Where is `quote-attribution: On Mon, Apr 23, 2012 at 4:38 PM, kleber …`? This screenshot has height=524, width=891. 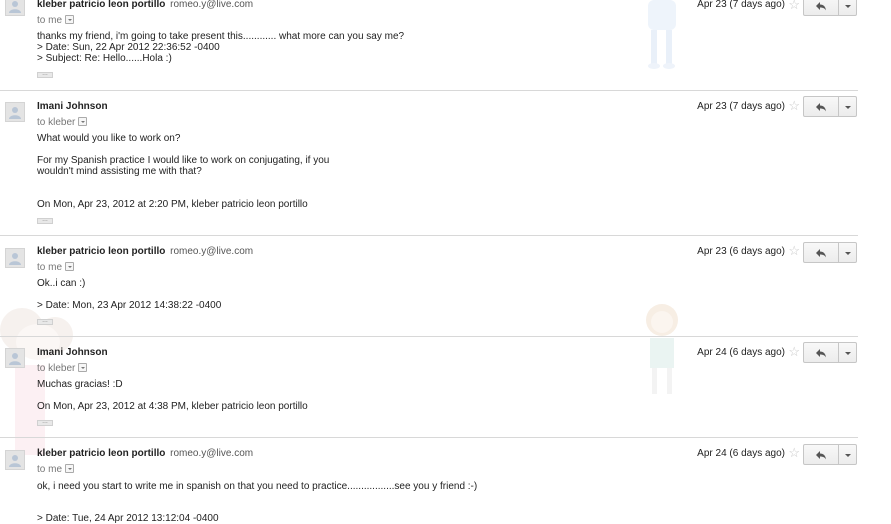
quote-attribution: On Mon, Apr 23, 2012 at 4:38 PM, kleber … is located at coordinates (172, 406).